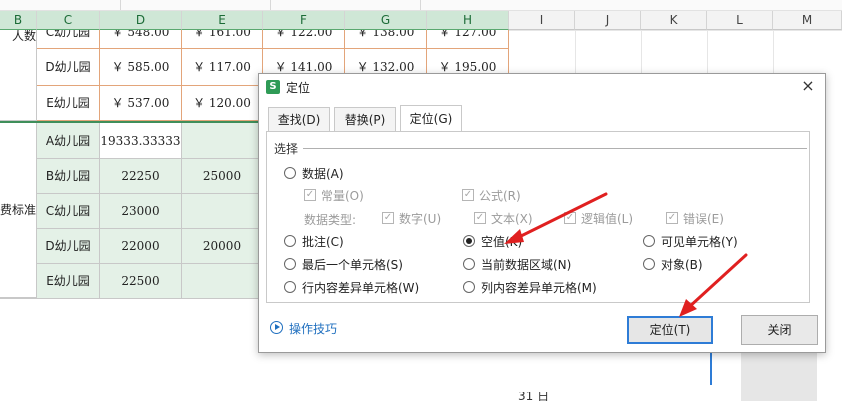 The width and height of the screenshot is (842, 401). Describe the element at coordinates (141, 246) in the screenshot. I see `cell-d-row8: 22000` at that location.